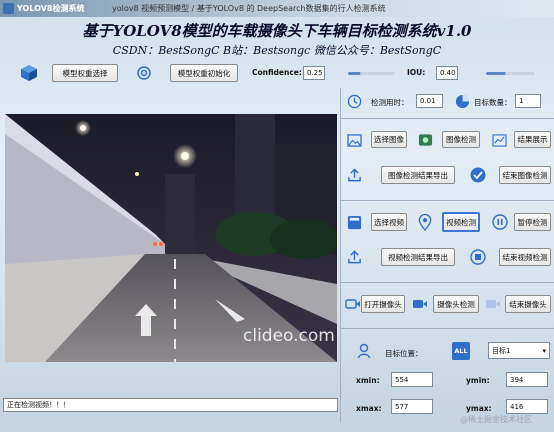 This screenshot has height=432, width=554. I want to click on chevron-down-icon: ▾, so click(544, 350).